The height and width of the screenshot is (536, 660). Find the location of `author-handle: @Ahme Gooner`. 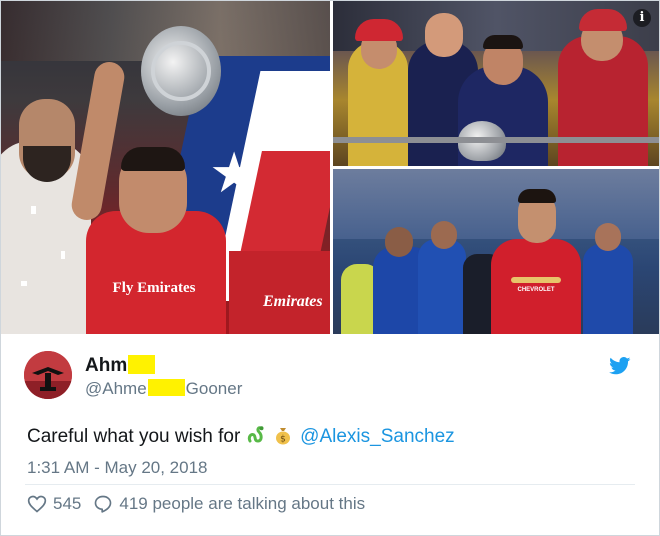

author-handle: @Ahme Gooner is located at coordinates (163, 389).